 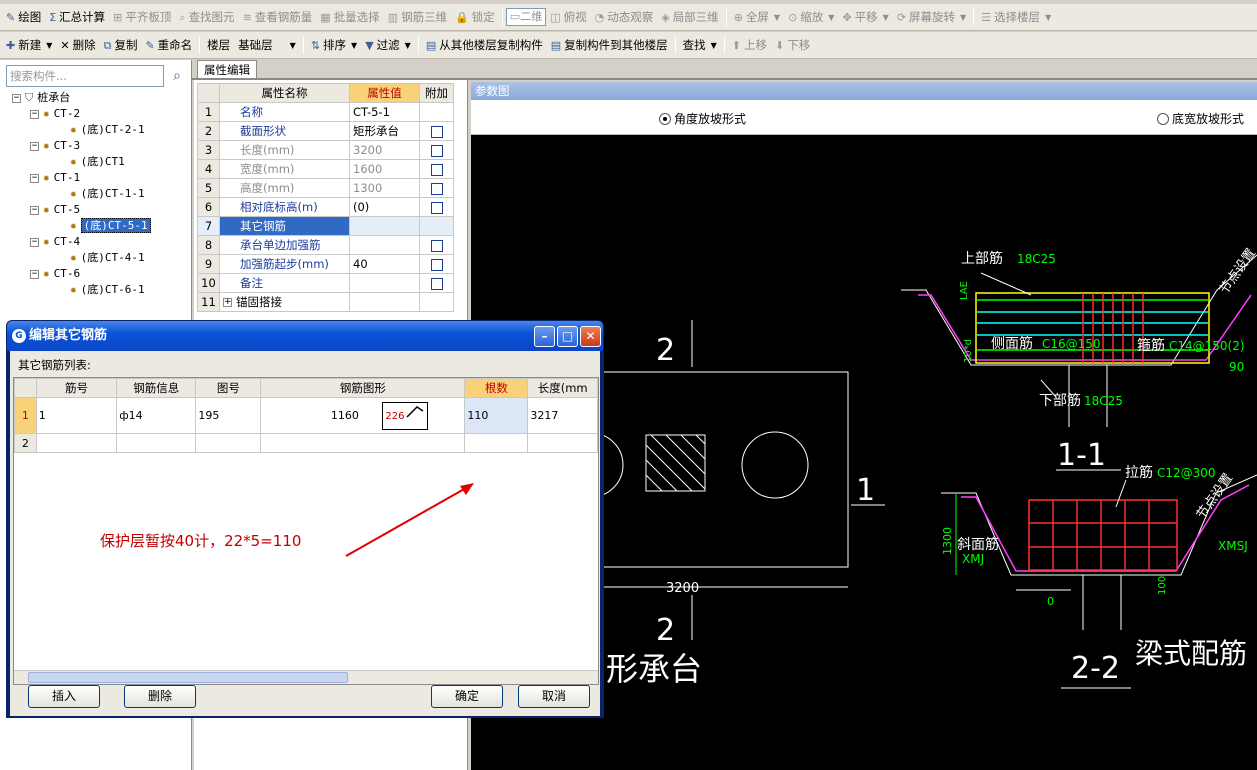 I want to click on tree-item-component: ✹ (底)CT-1-1, so click(x=100, y=194).